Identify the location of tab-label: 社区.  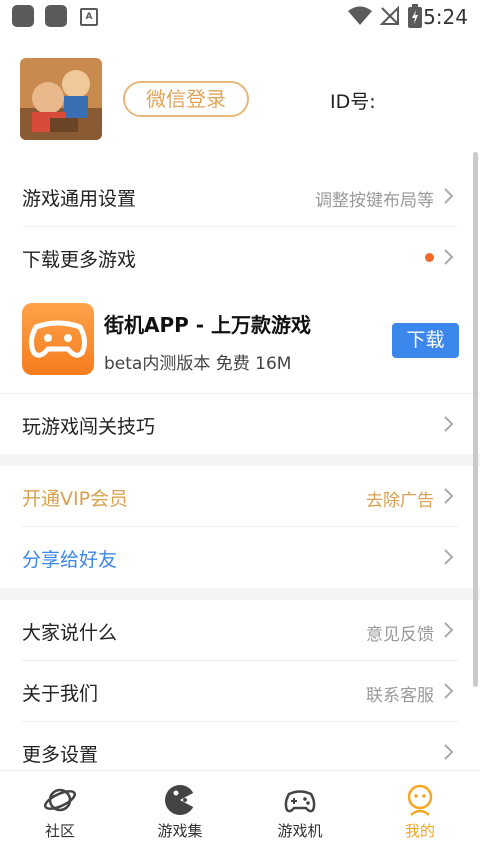
(59, 831).